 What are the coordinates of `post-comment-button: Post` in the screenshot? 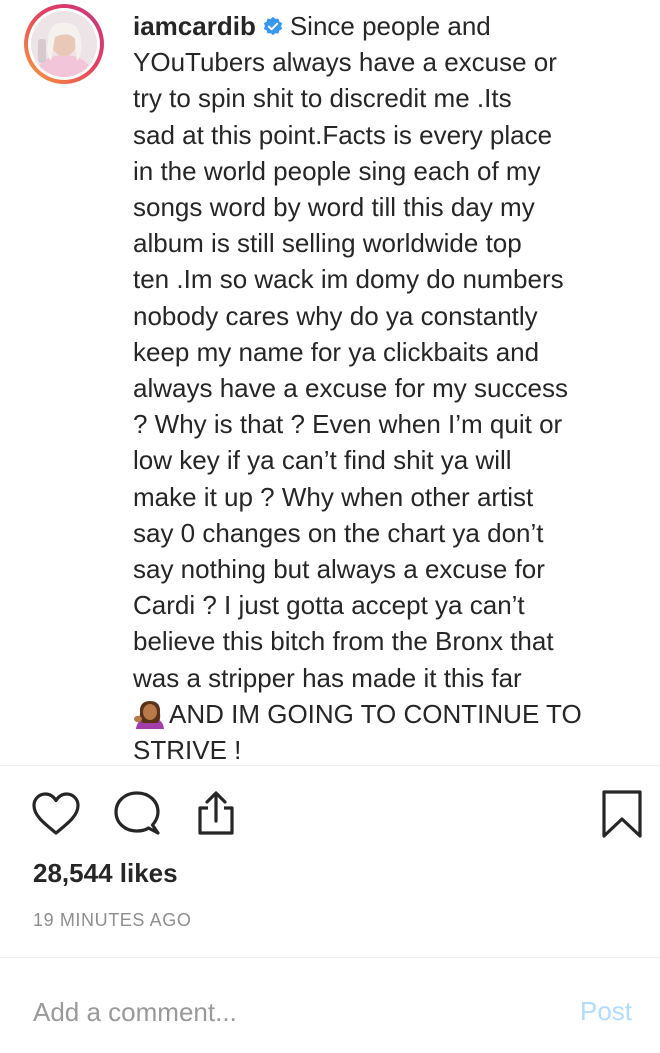 It's located at (606, 1011).